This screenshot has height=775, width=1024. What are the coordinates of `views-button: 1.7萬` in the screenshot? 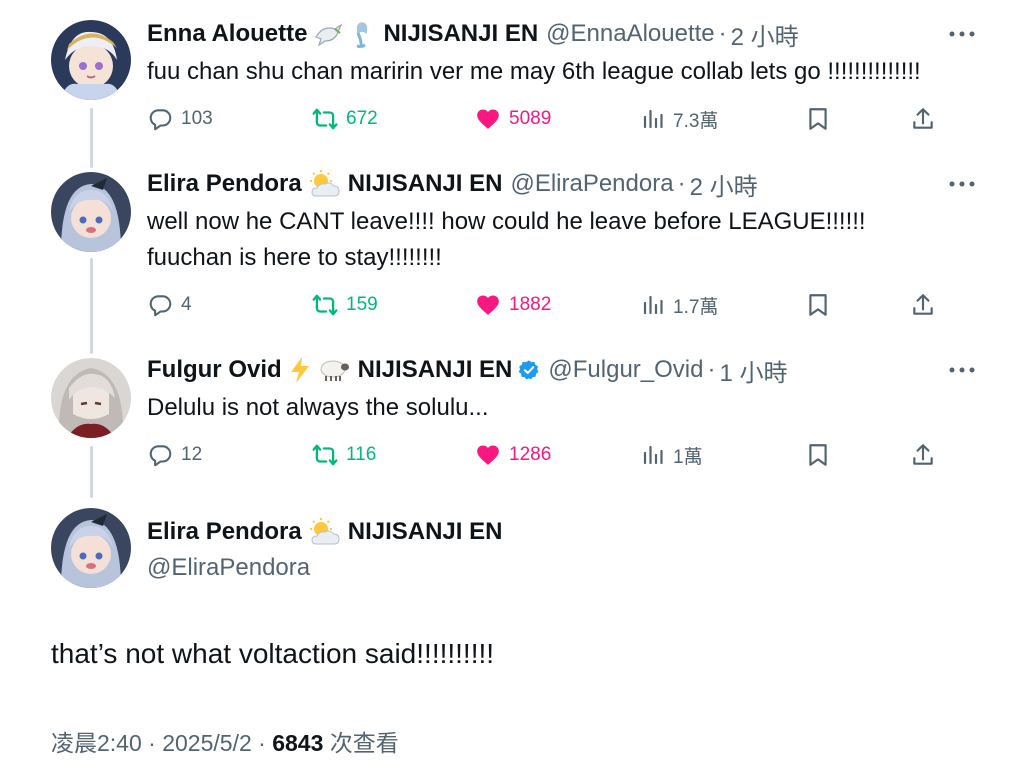 It's located at (679, 305).